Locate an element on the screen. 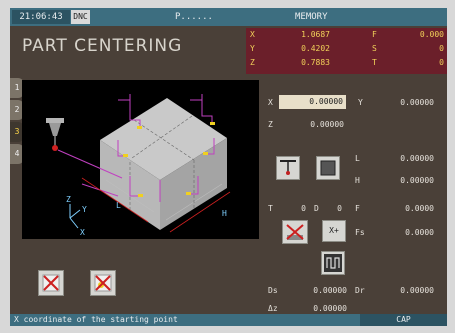 The height and width of the screenshot is (333, 455). l-value-field: 0.00000 is located at coordinates (408, 158).